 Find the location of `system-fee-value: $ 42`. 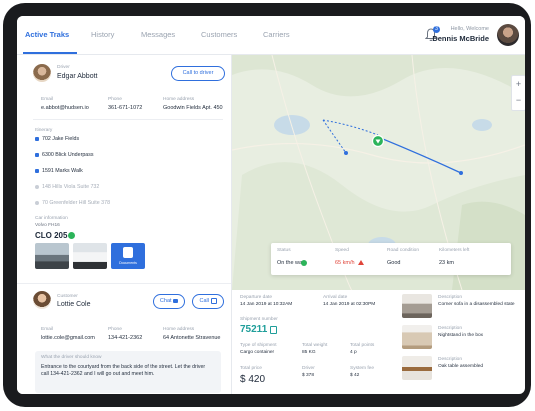

system-fee-value: $ 42 is located at coordinates (355, 375).